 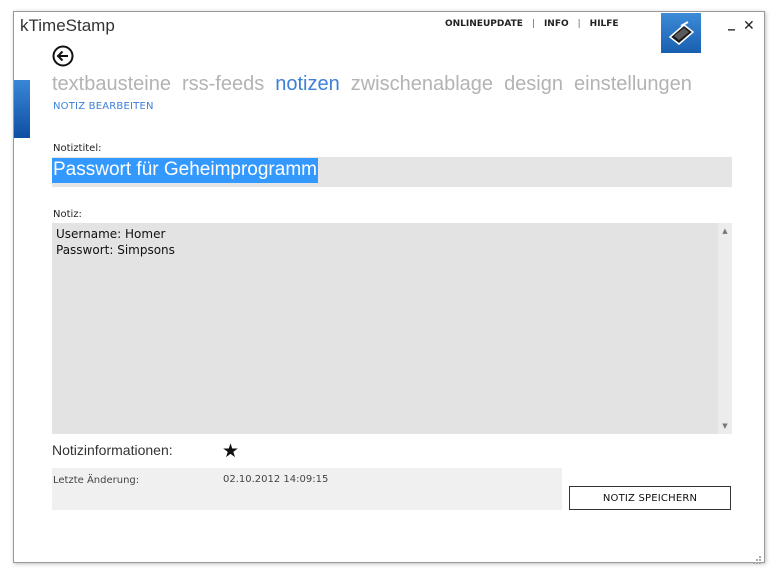 What do you see at coordinates (633, 84) in the screenshot?
I see `tab-einstellungen: einstellungen` at bounding box center [633, 84].